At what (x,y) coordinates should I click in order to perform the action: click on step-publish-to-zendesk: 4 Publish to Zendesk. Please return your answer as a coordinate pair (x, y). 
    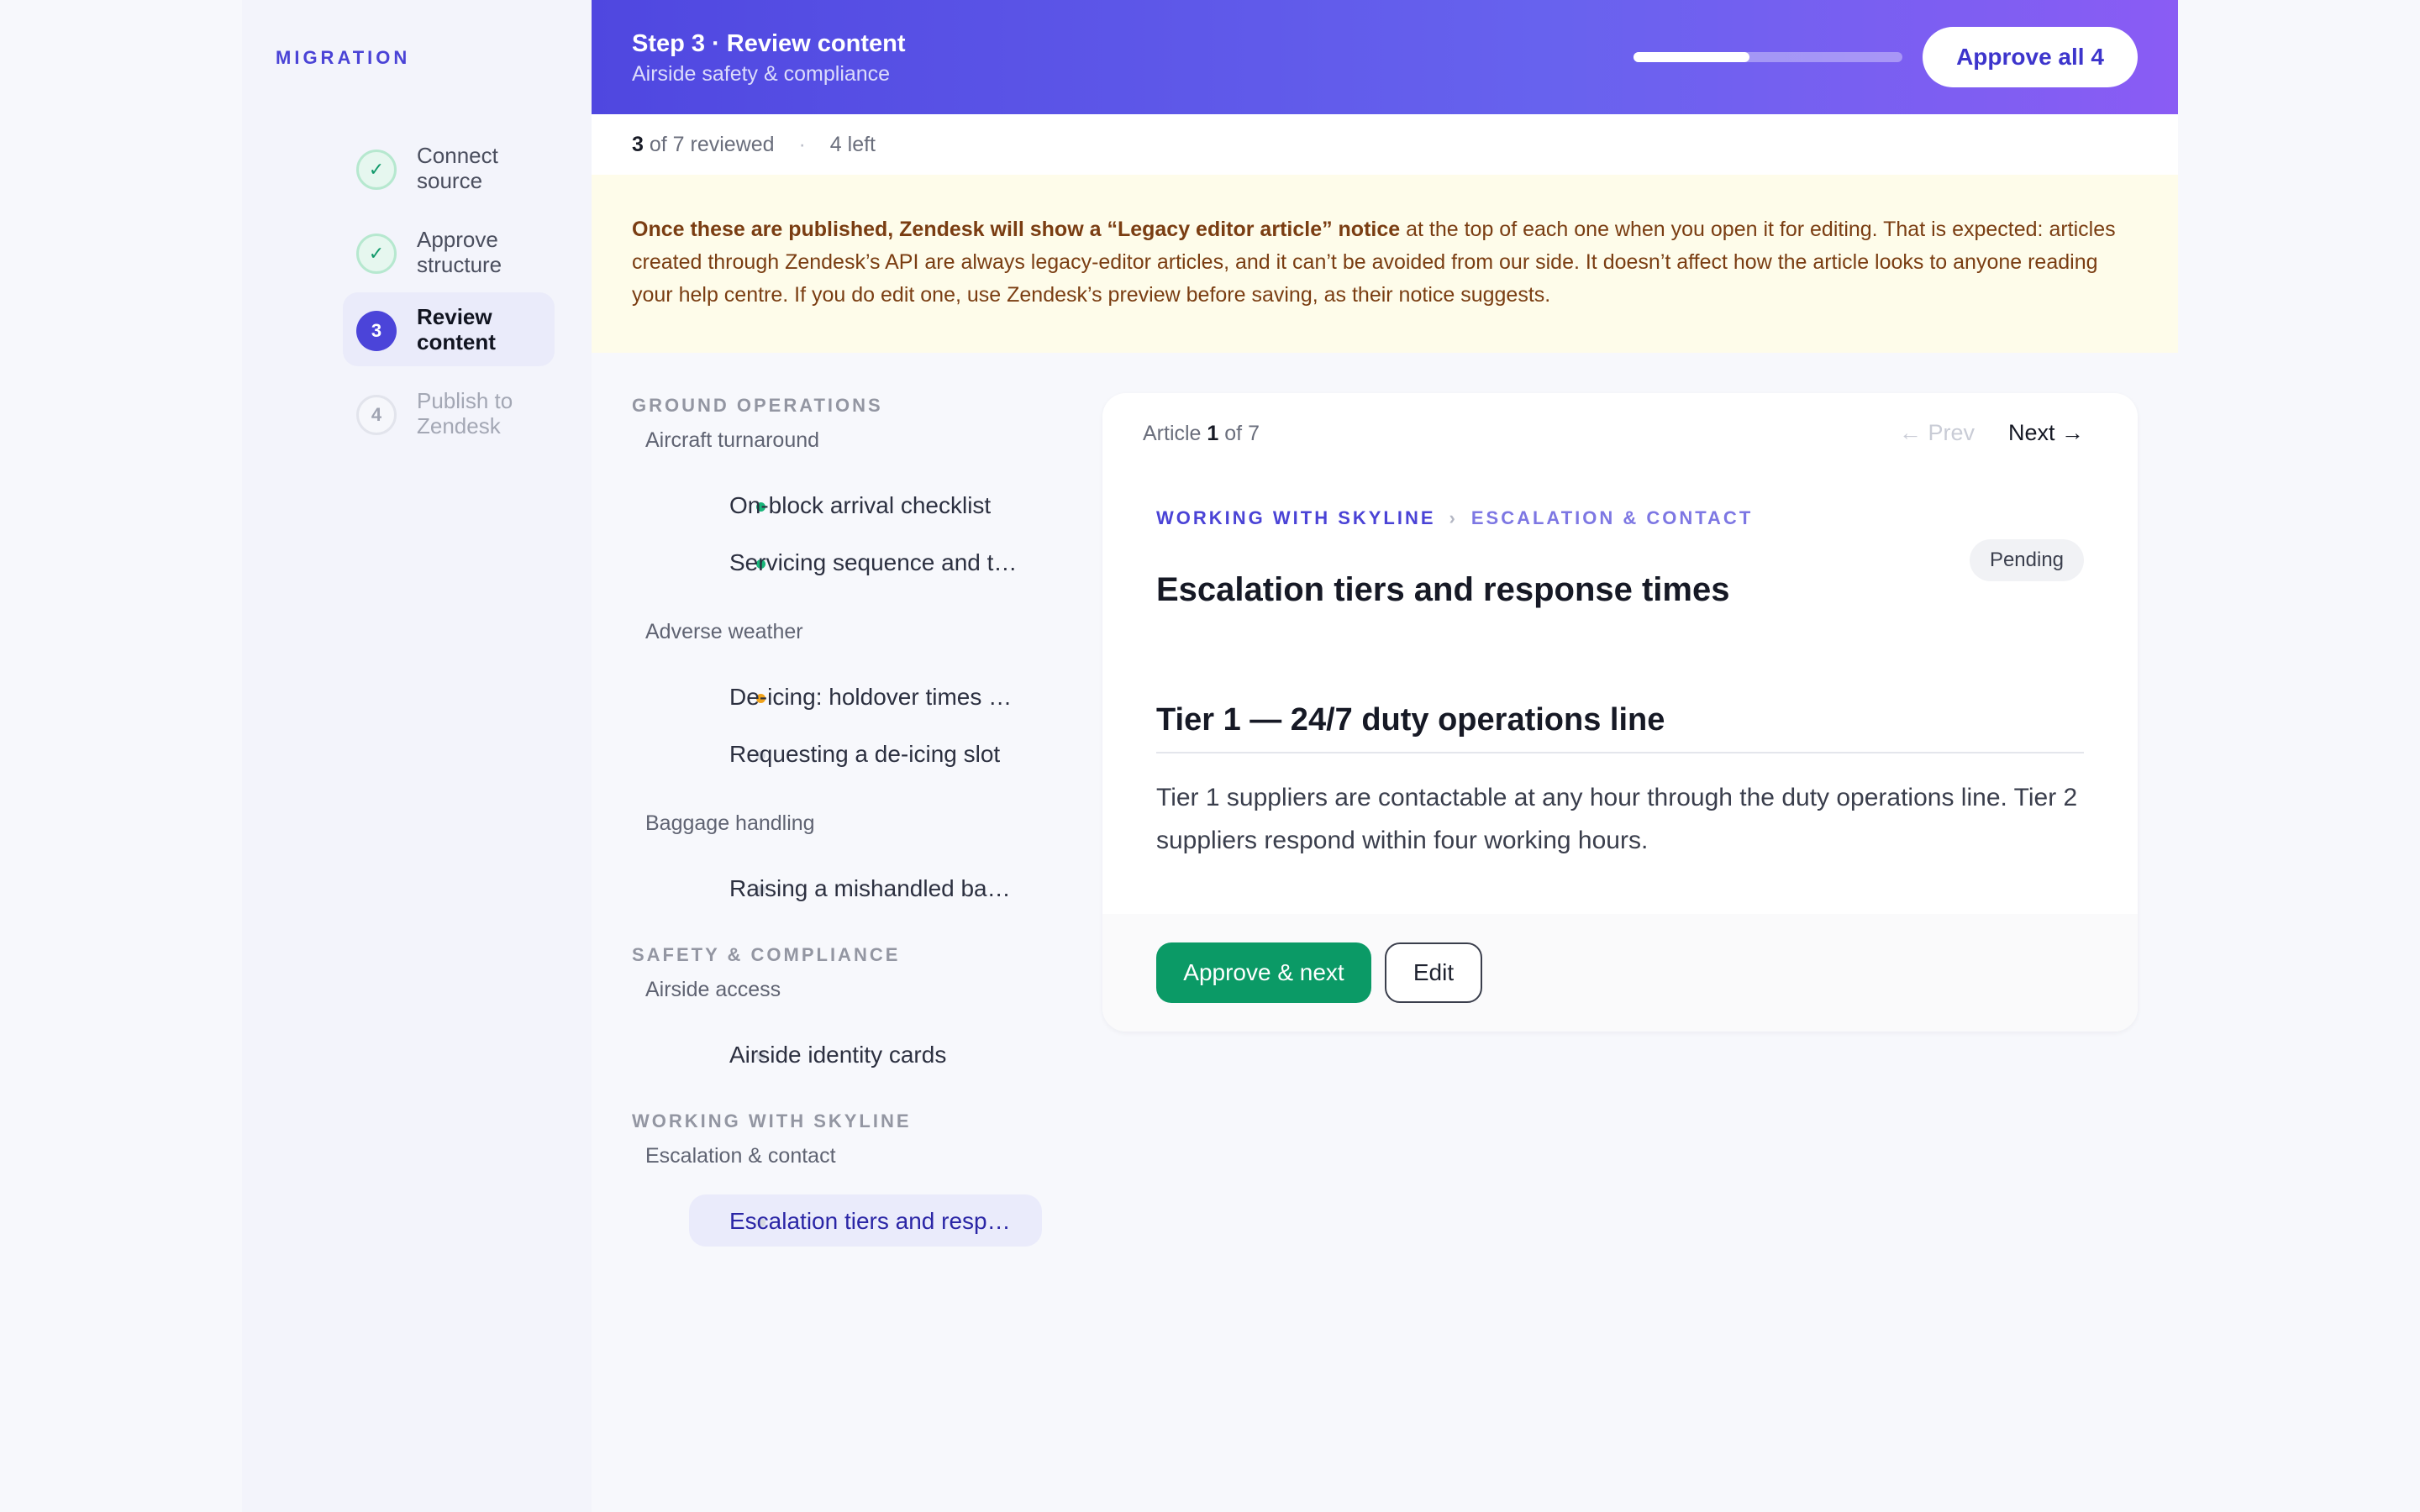
    Looking at the image, I should click on (449, 413).